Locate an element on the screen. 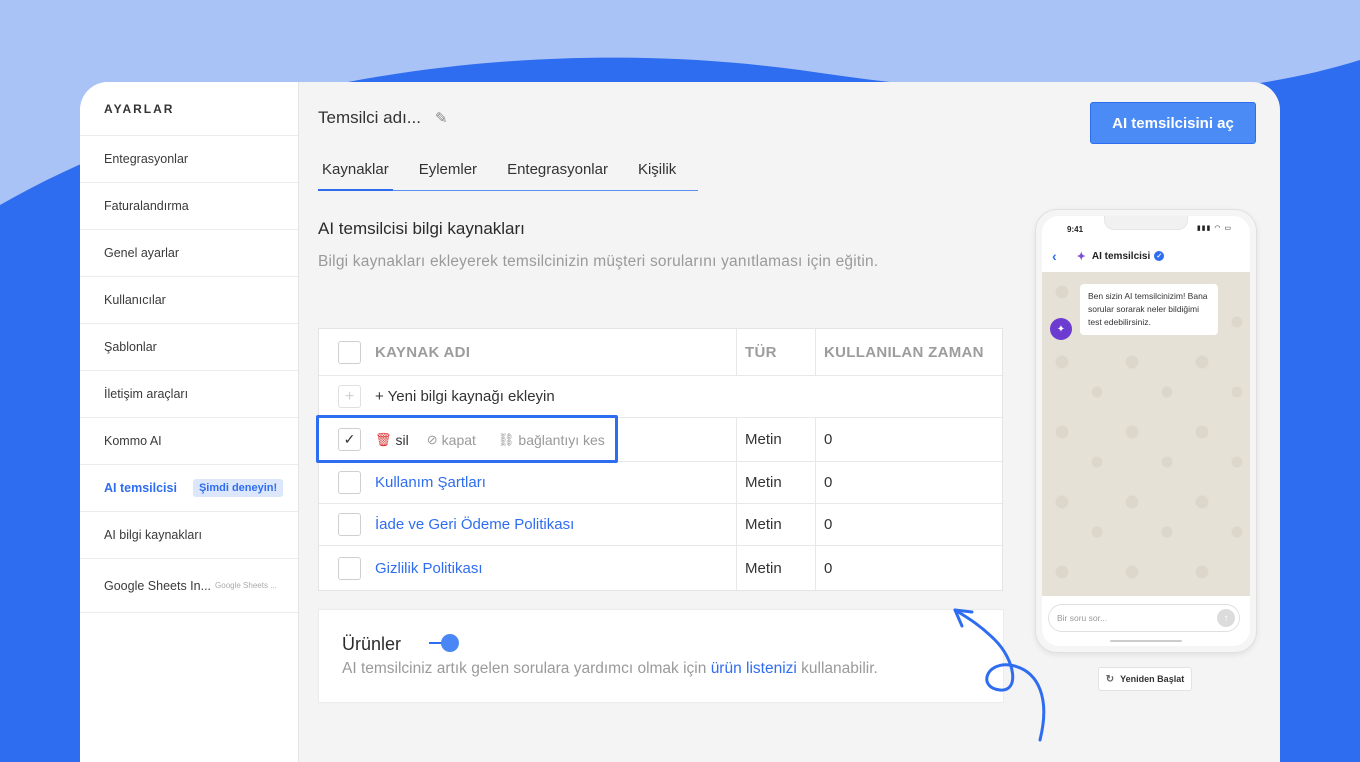 The width and height of the screenshot is (1360, 762). product-list-link: ürün listenizi is located at coordinates (754, 668).